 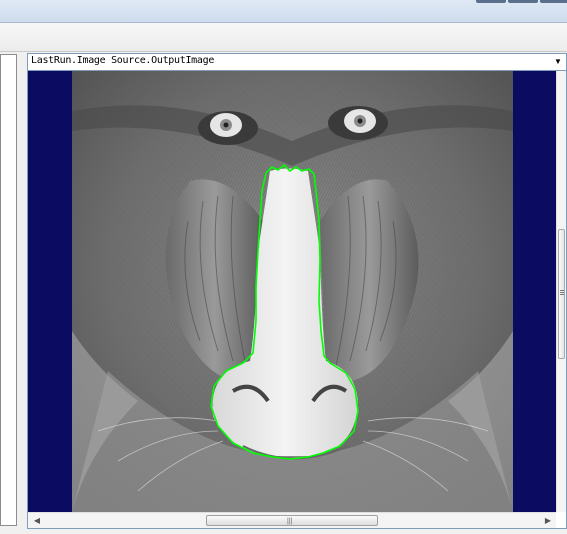 I want to click on vertical-scrollbar, so click(x=561, y=291).